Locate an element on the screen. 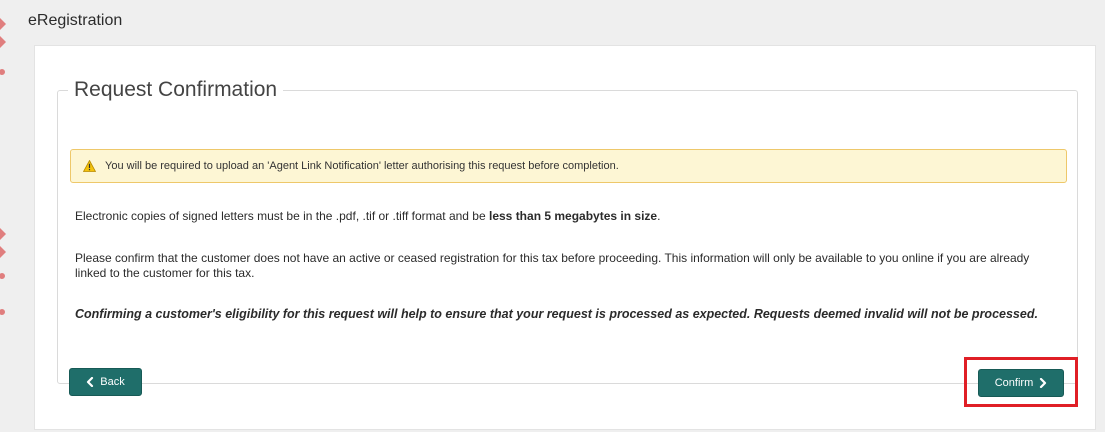 This screenshot has height=432, width=1105. back-button: Back is located at coordinates (105, 382).